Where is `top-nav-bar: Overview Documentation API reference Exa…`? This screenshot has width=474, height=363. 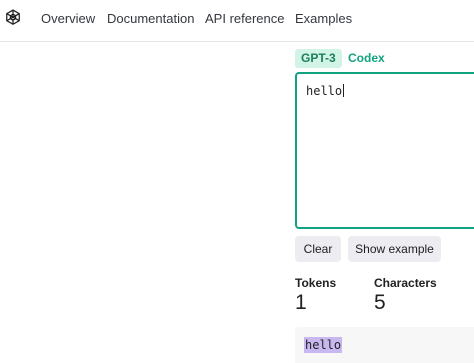
top-nav-bar: Overview Documentation API reference Exa… is located at coordinates (237, 21).